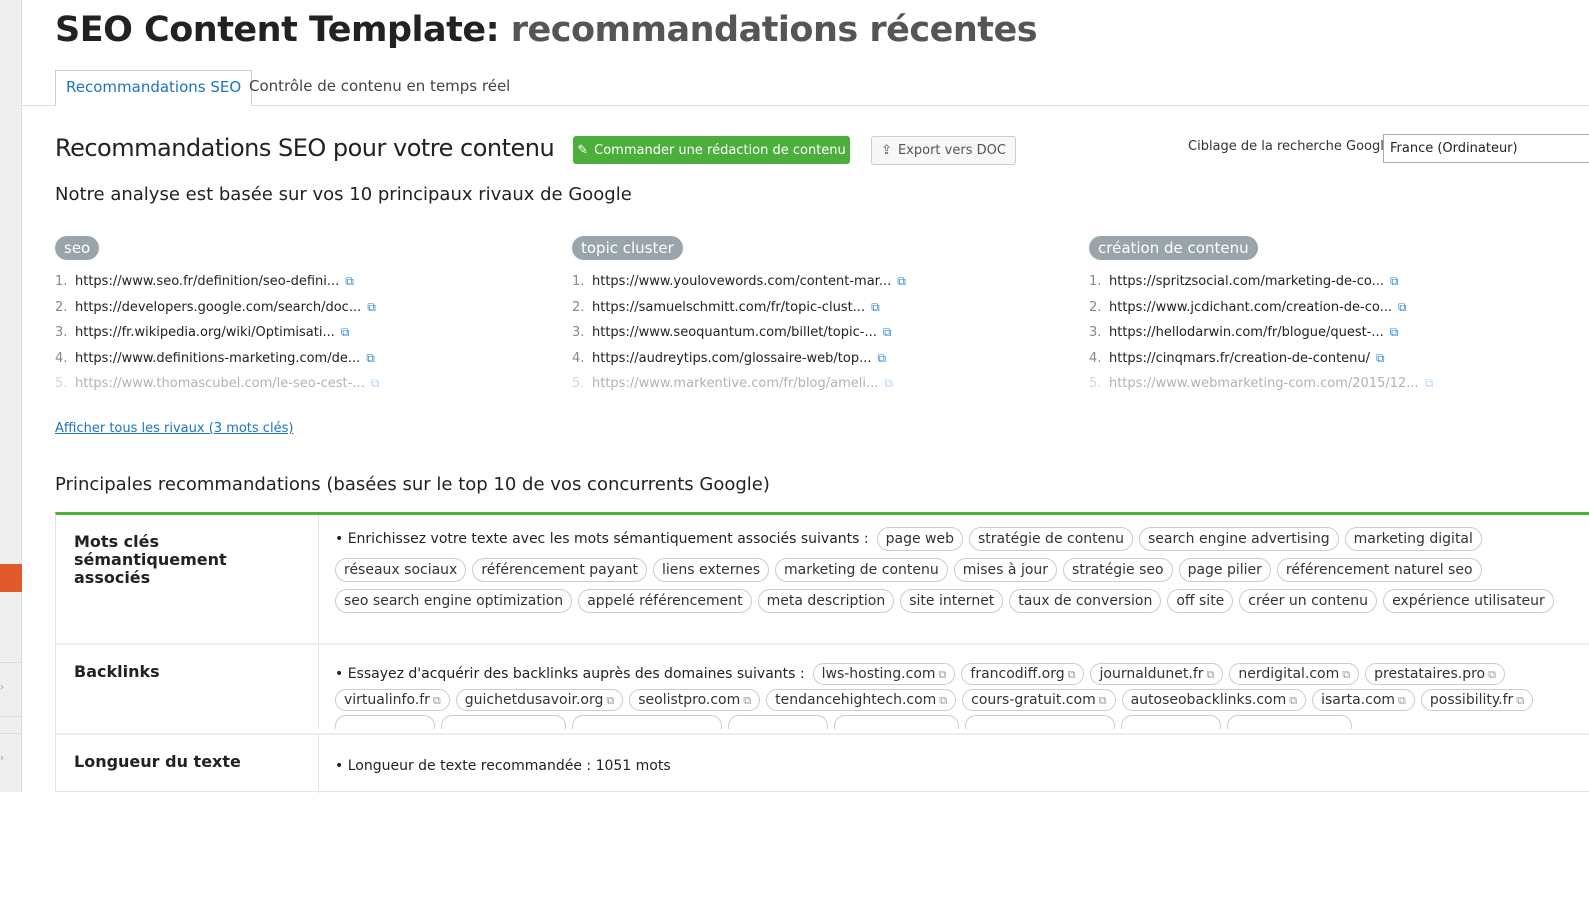  I want to click on backlink-domain-chip: seolistpro.com ⧉, so click(695, 700).